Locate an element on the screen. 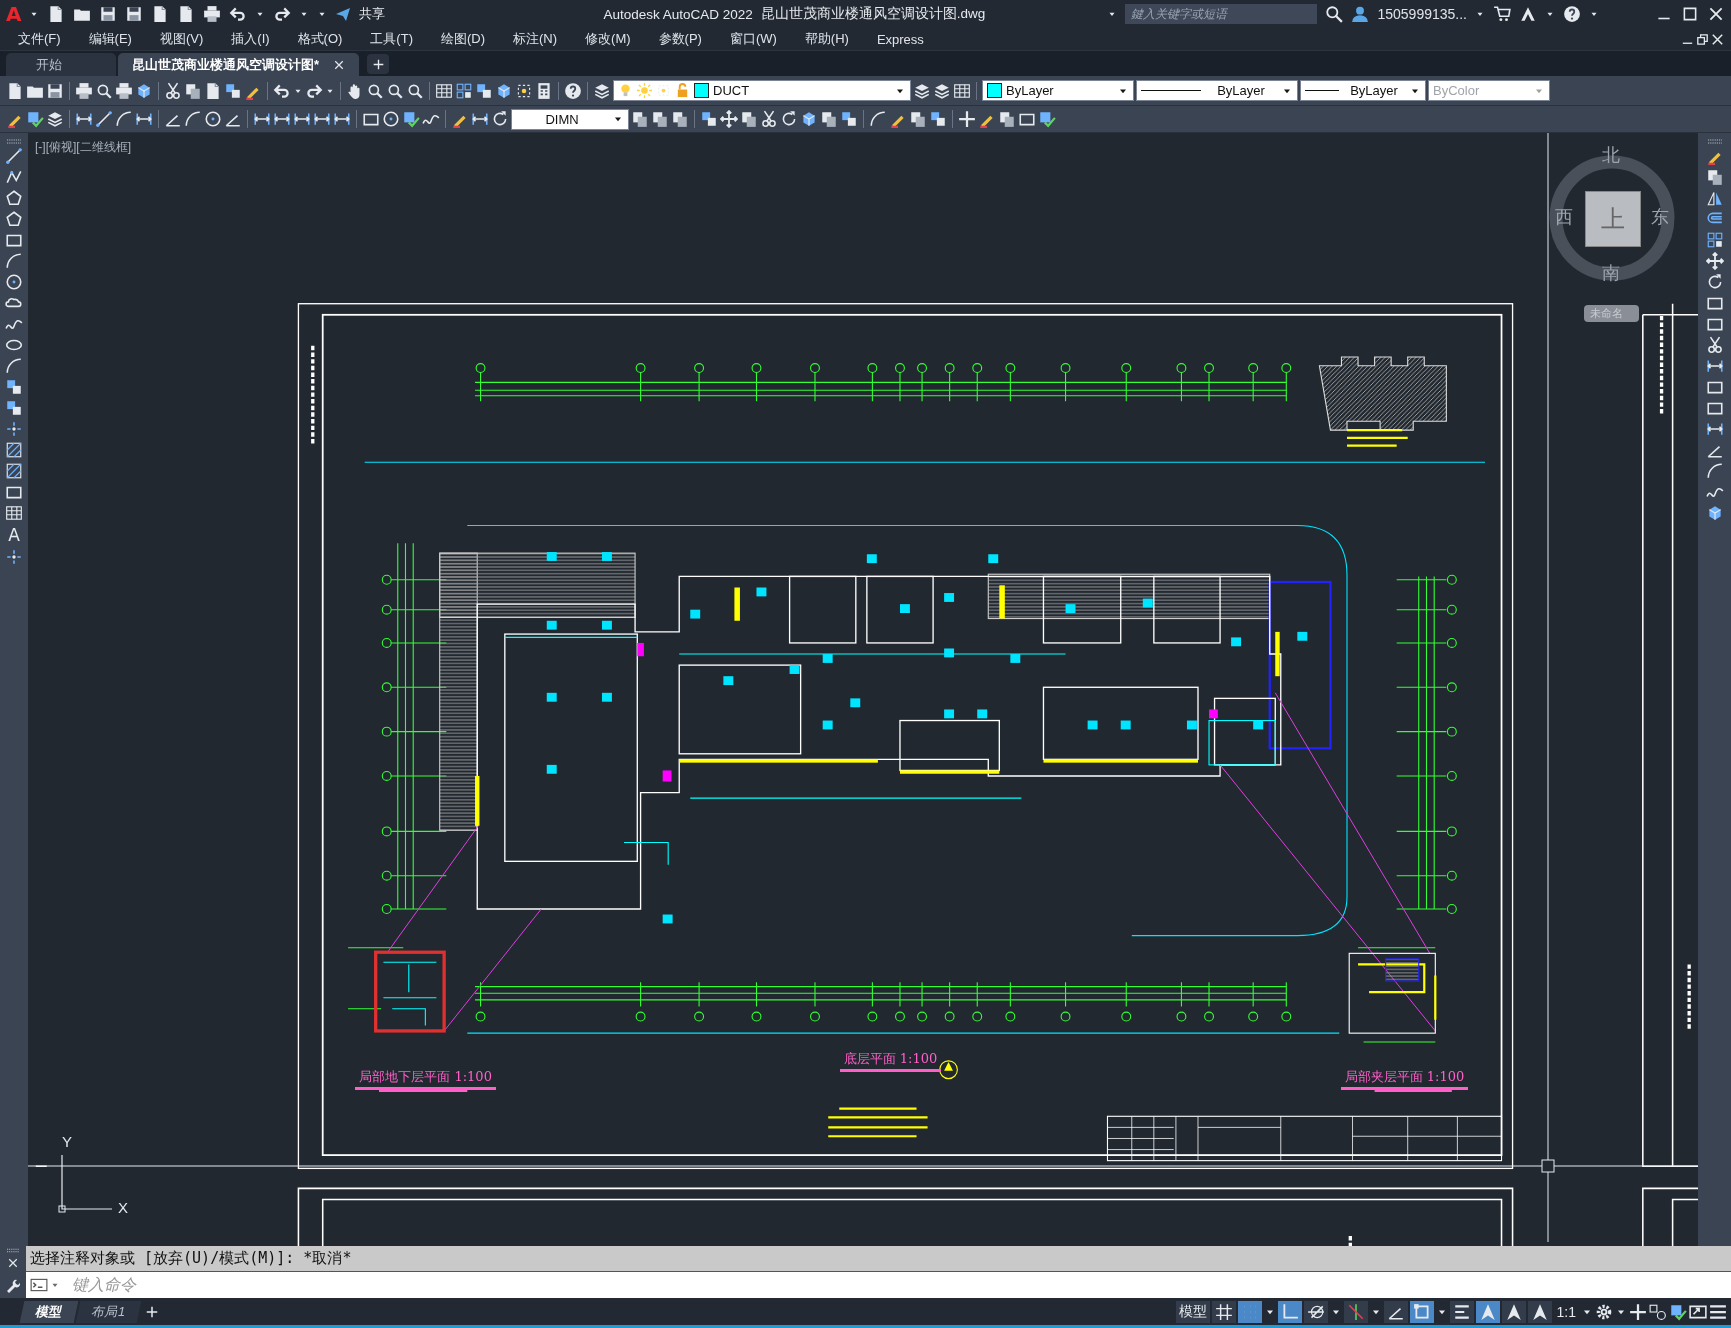 This screenshot has width=1731, height=1328. hatch-icon is located at coordinates (14, 471).